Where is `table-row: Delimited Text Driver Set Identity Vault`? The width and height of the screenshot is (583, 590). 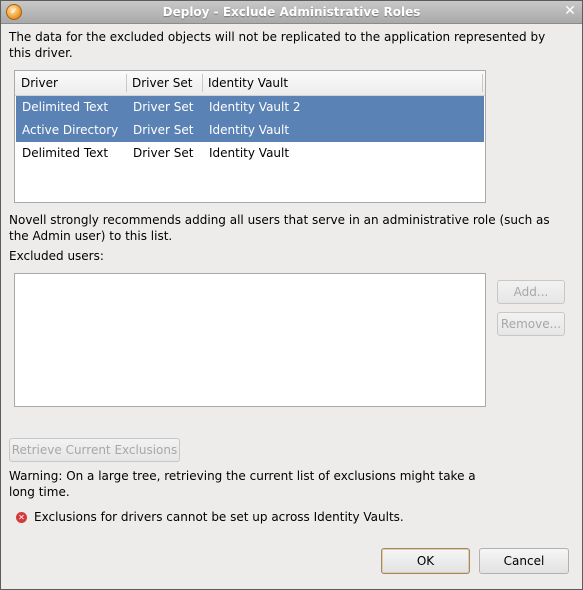 table-row: Delimited Text Driver Set Identity Vault is located at coordinates (250, 153).